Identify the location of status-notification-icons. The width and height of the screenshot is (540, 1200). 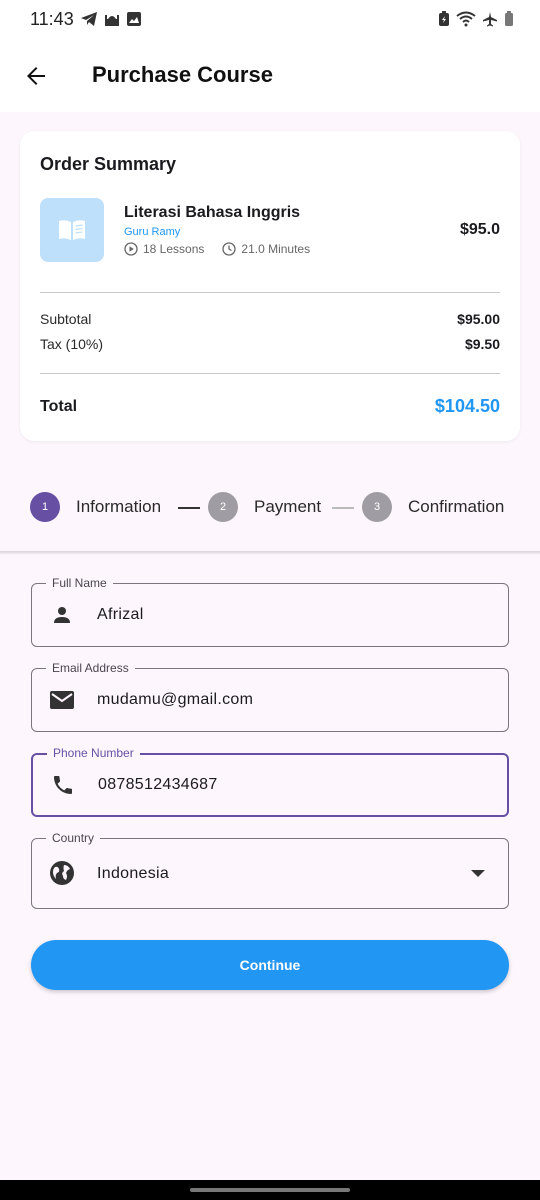
(111, 19).